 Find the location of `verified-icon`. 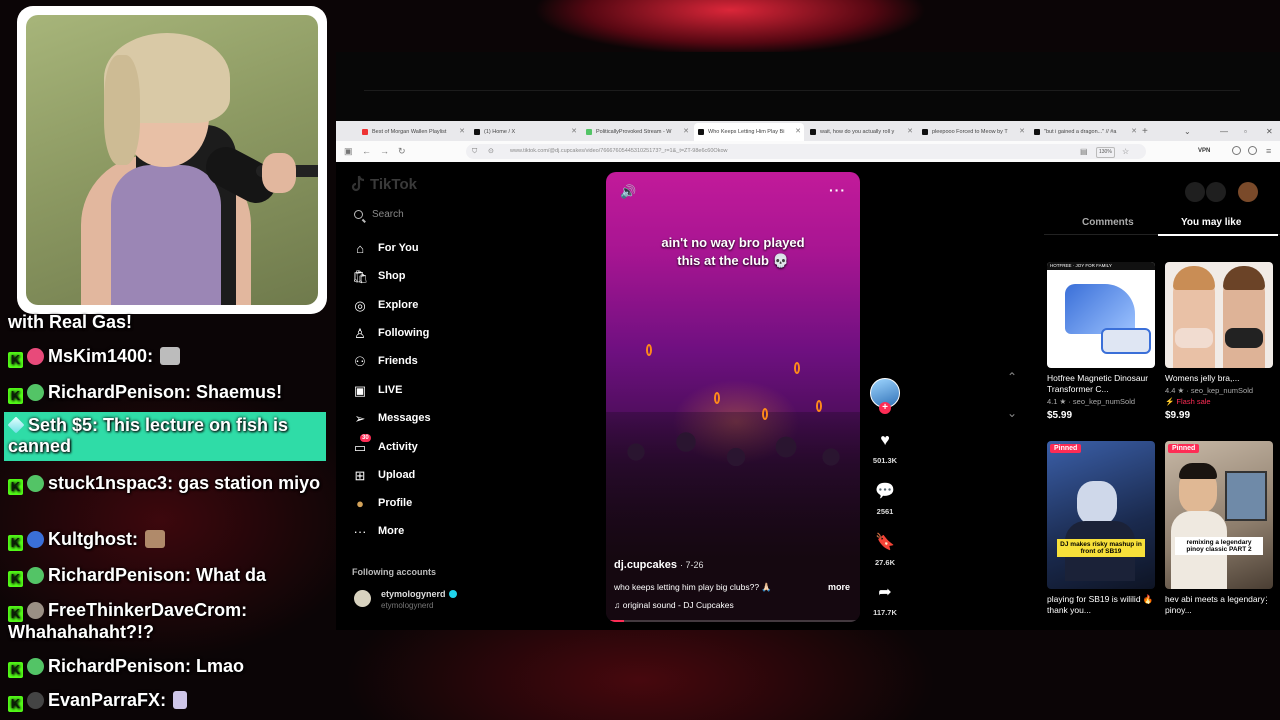

verified-icon is located at coordinates (452, 594).